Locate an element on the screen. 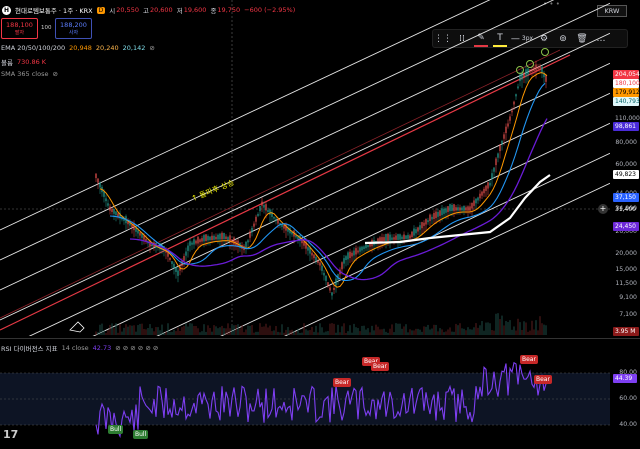 The width and height of the screenshot is (640, 449). price-axis-tick: 15,000 is located at coordinates (626, 270).